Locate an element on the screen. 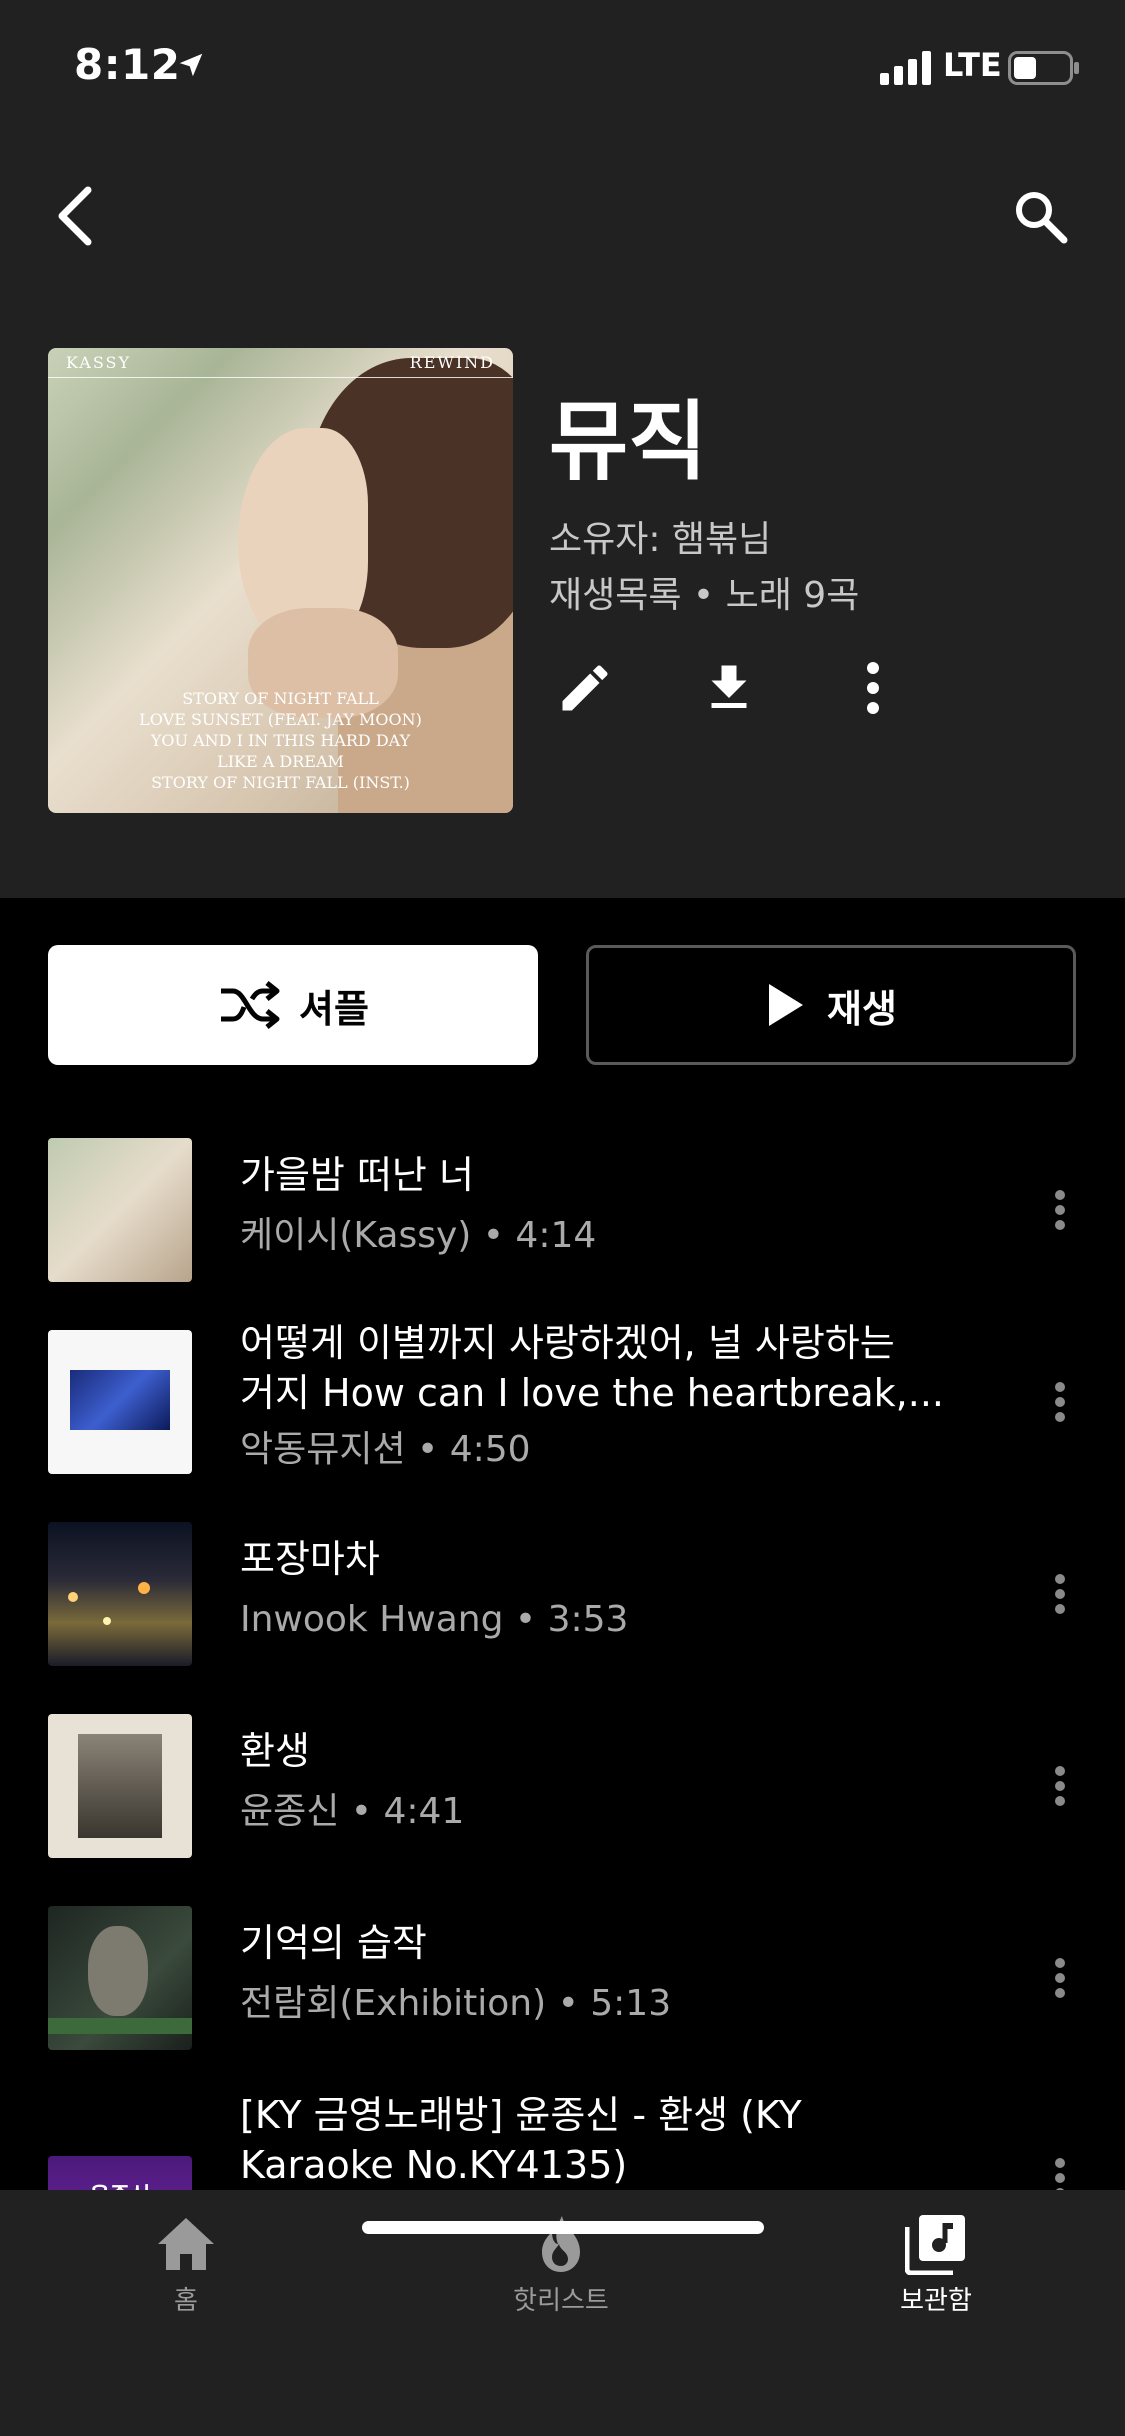 This screenshot has width=1125, height=2436. search-button is located at coordinates (1040, 216).